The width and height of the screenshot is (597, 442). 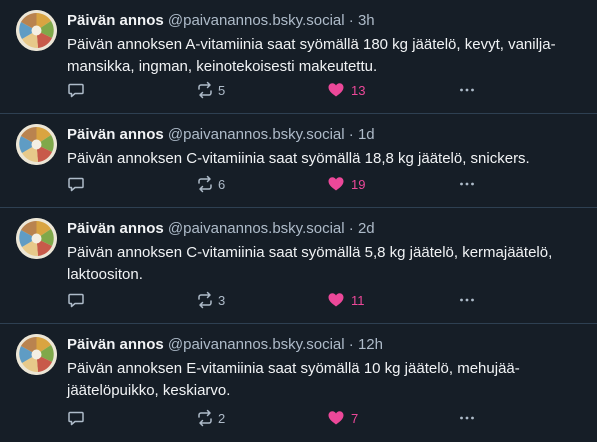 What do you see at coordinates (222, 300) in the screenshot?
I see `repost-count: 3` at bounding box center [222, 300].